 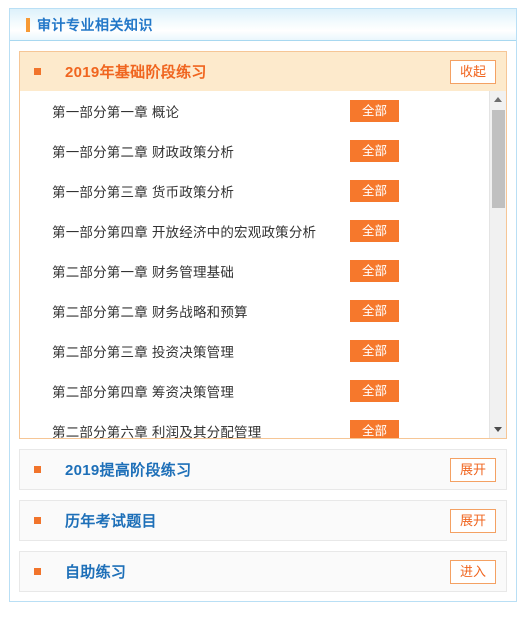 What do you see at coordinates (28, 24) in the screenshot?
I see `title-accent-bar` at bounding box center [28, 24].